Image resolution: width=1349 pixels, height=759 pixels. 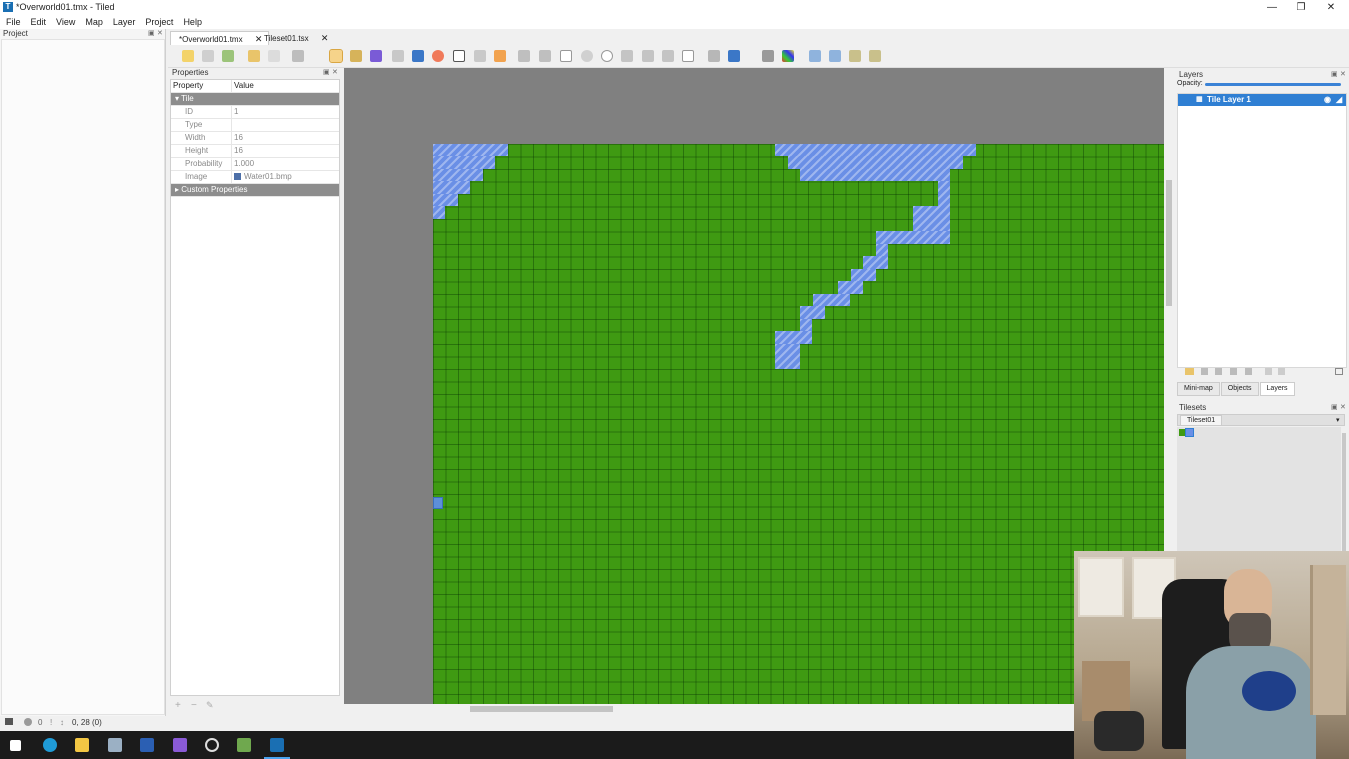 What do you see at coordinates (115, 745) in the screenshot?
I see `terminal-icon` at bounding box center [115, 745].